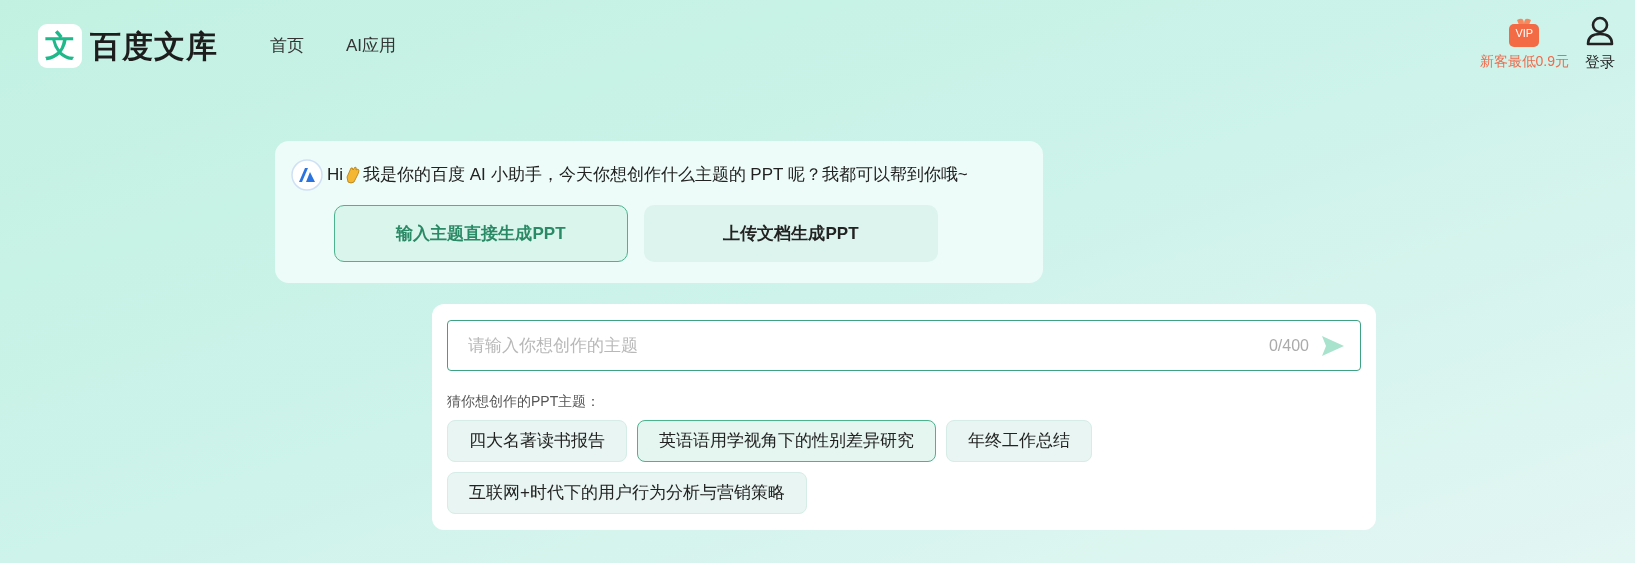  Describe the element at coordinates (1288, 345) in the screenshot. I see `character-counter: 0/400` at that location.